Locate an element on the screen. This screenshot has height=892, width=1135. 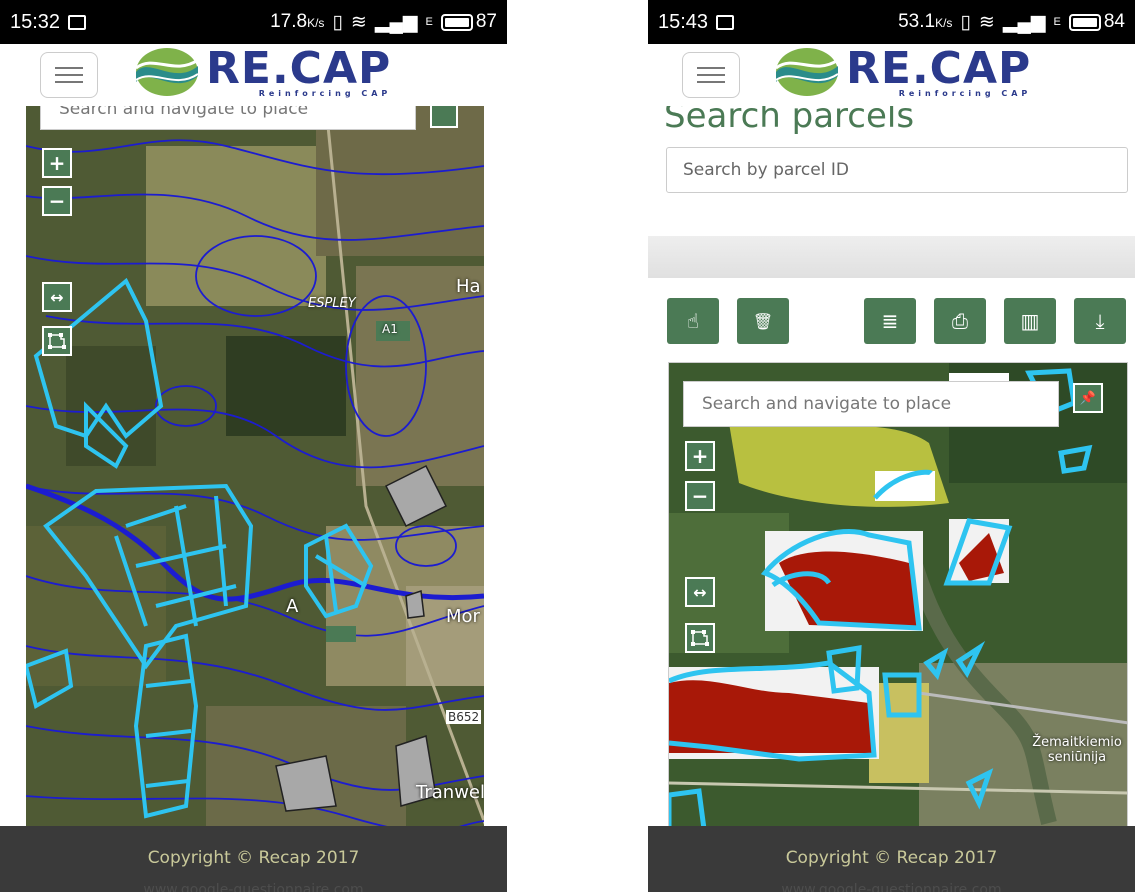
status-time: 15:43 is located at coordinates (683, 21).